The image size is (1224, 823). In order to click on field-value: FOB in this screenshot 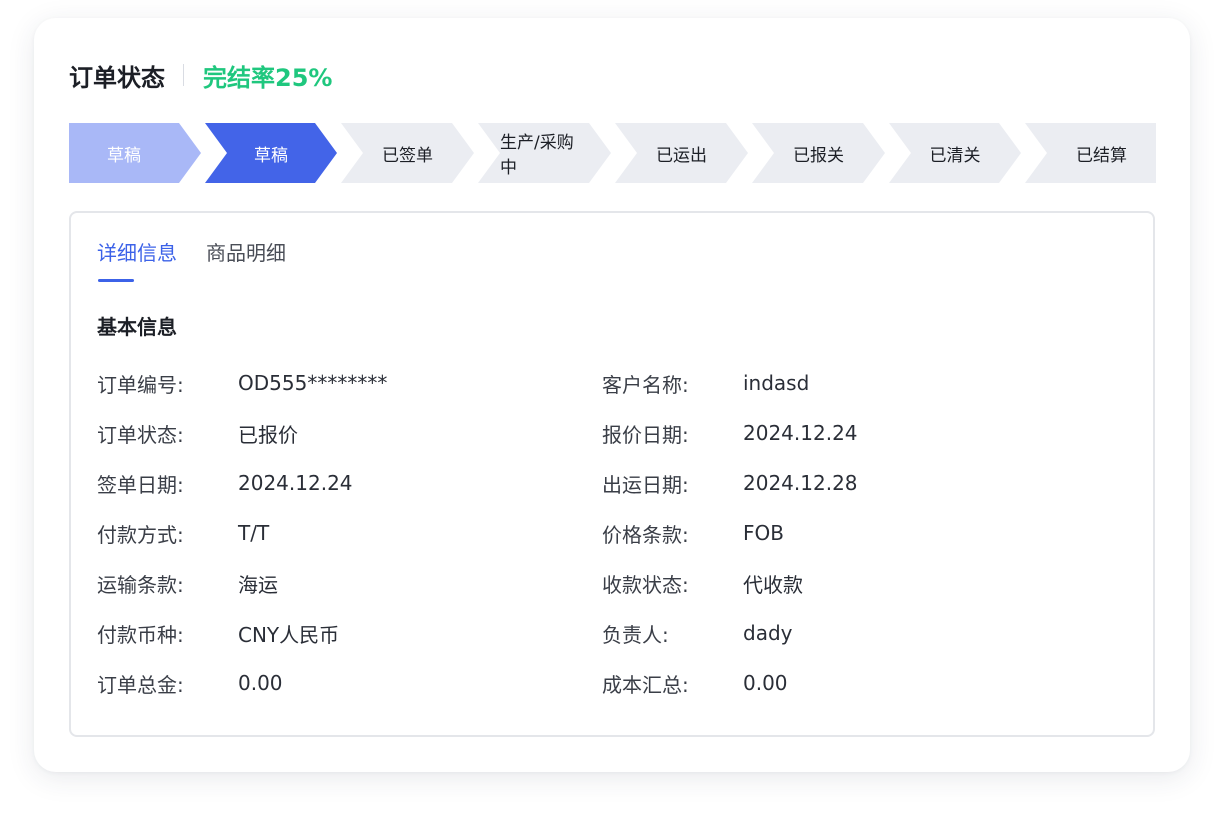, I will do `click(763, 533)`.